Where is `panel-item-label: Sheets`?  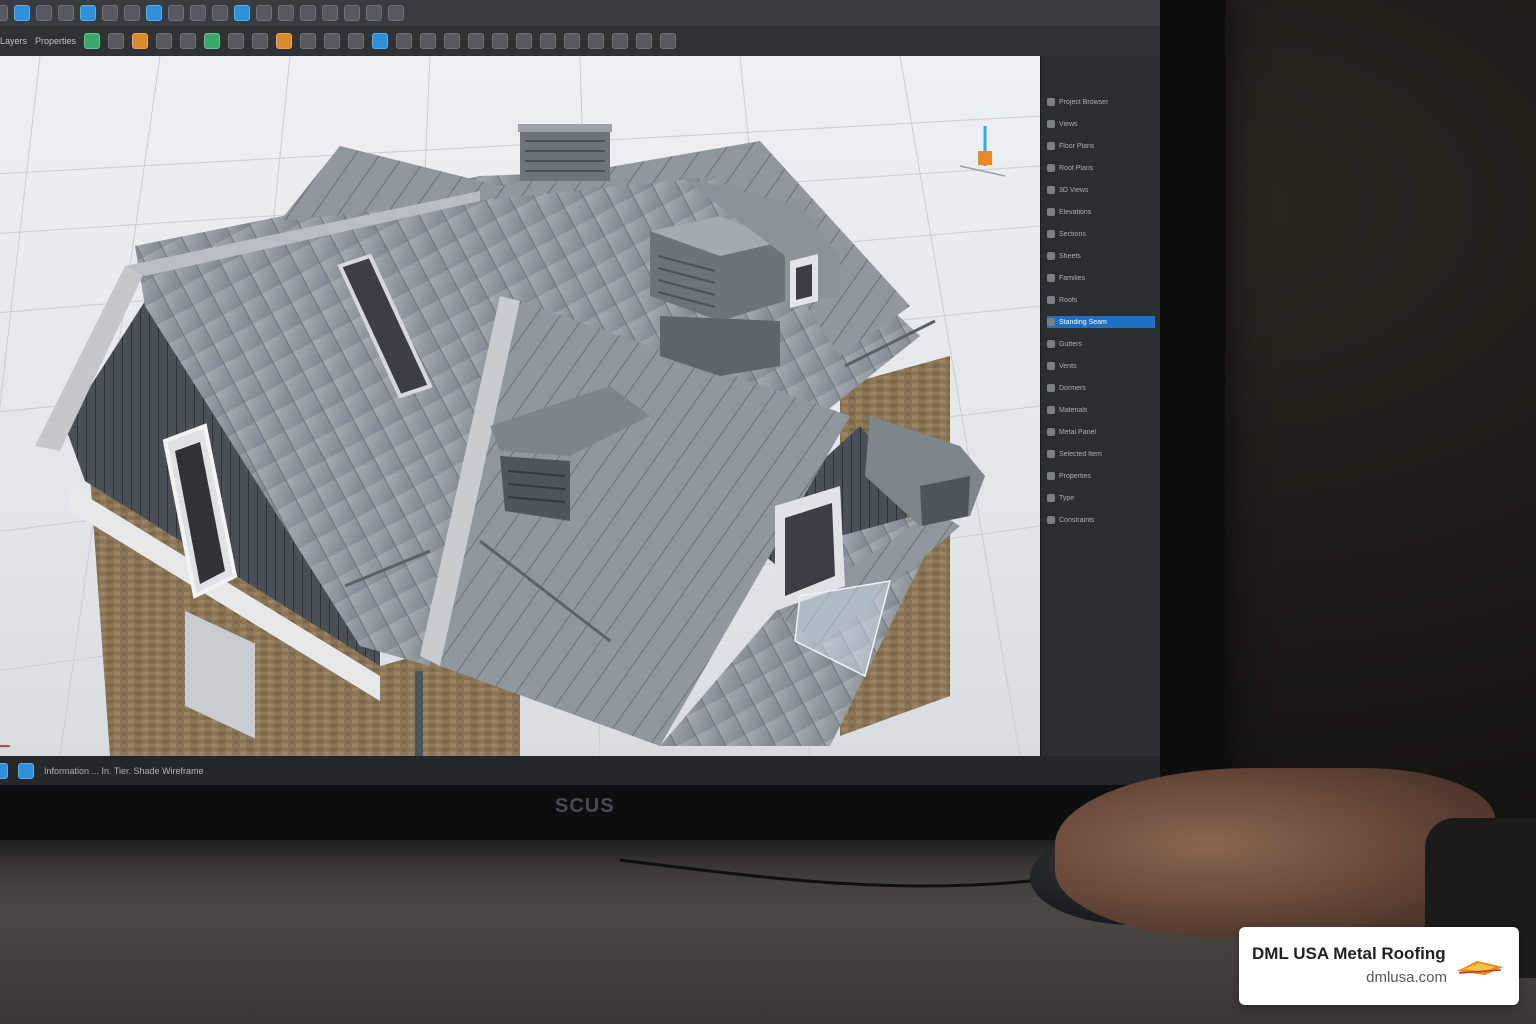 panel-item-label: Sheets is located at coordinates (1070, 256).